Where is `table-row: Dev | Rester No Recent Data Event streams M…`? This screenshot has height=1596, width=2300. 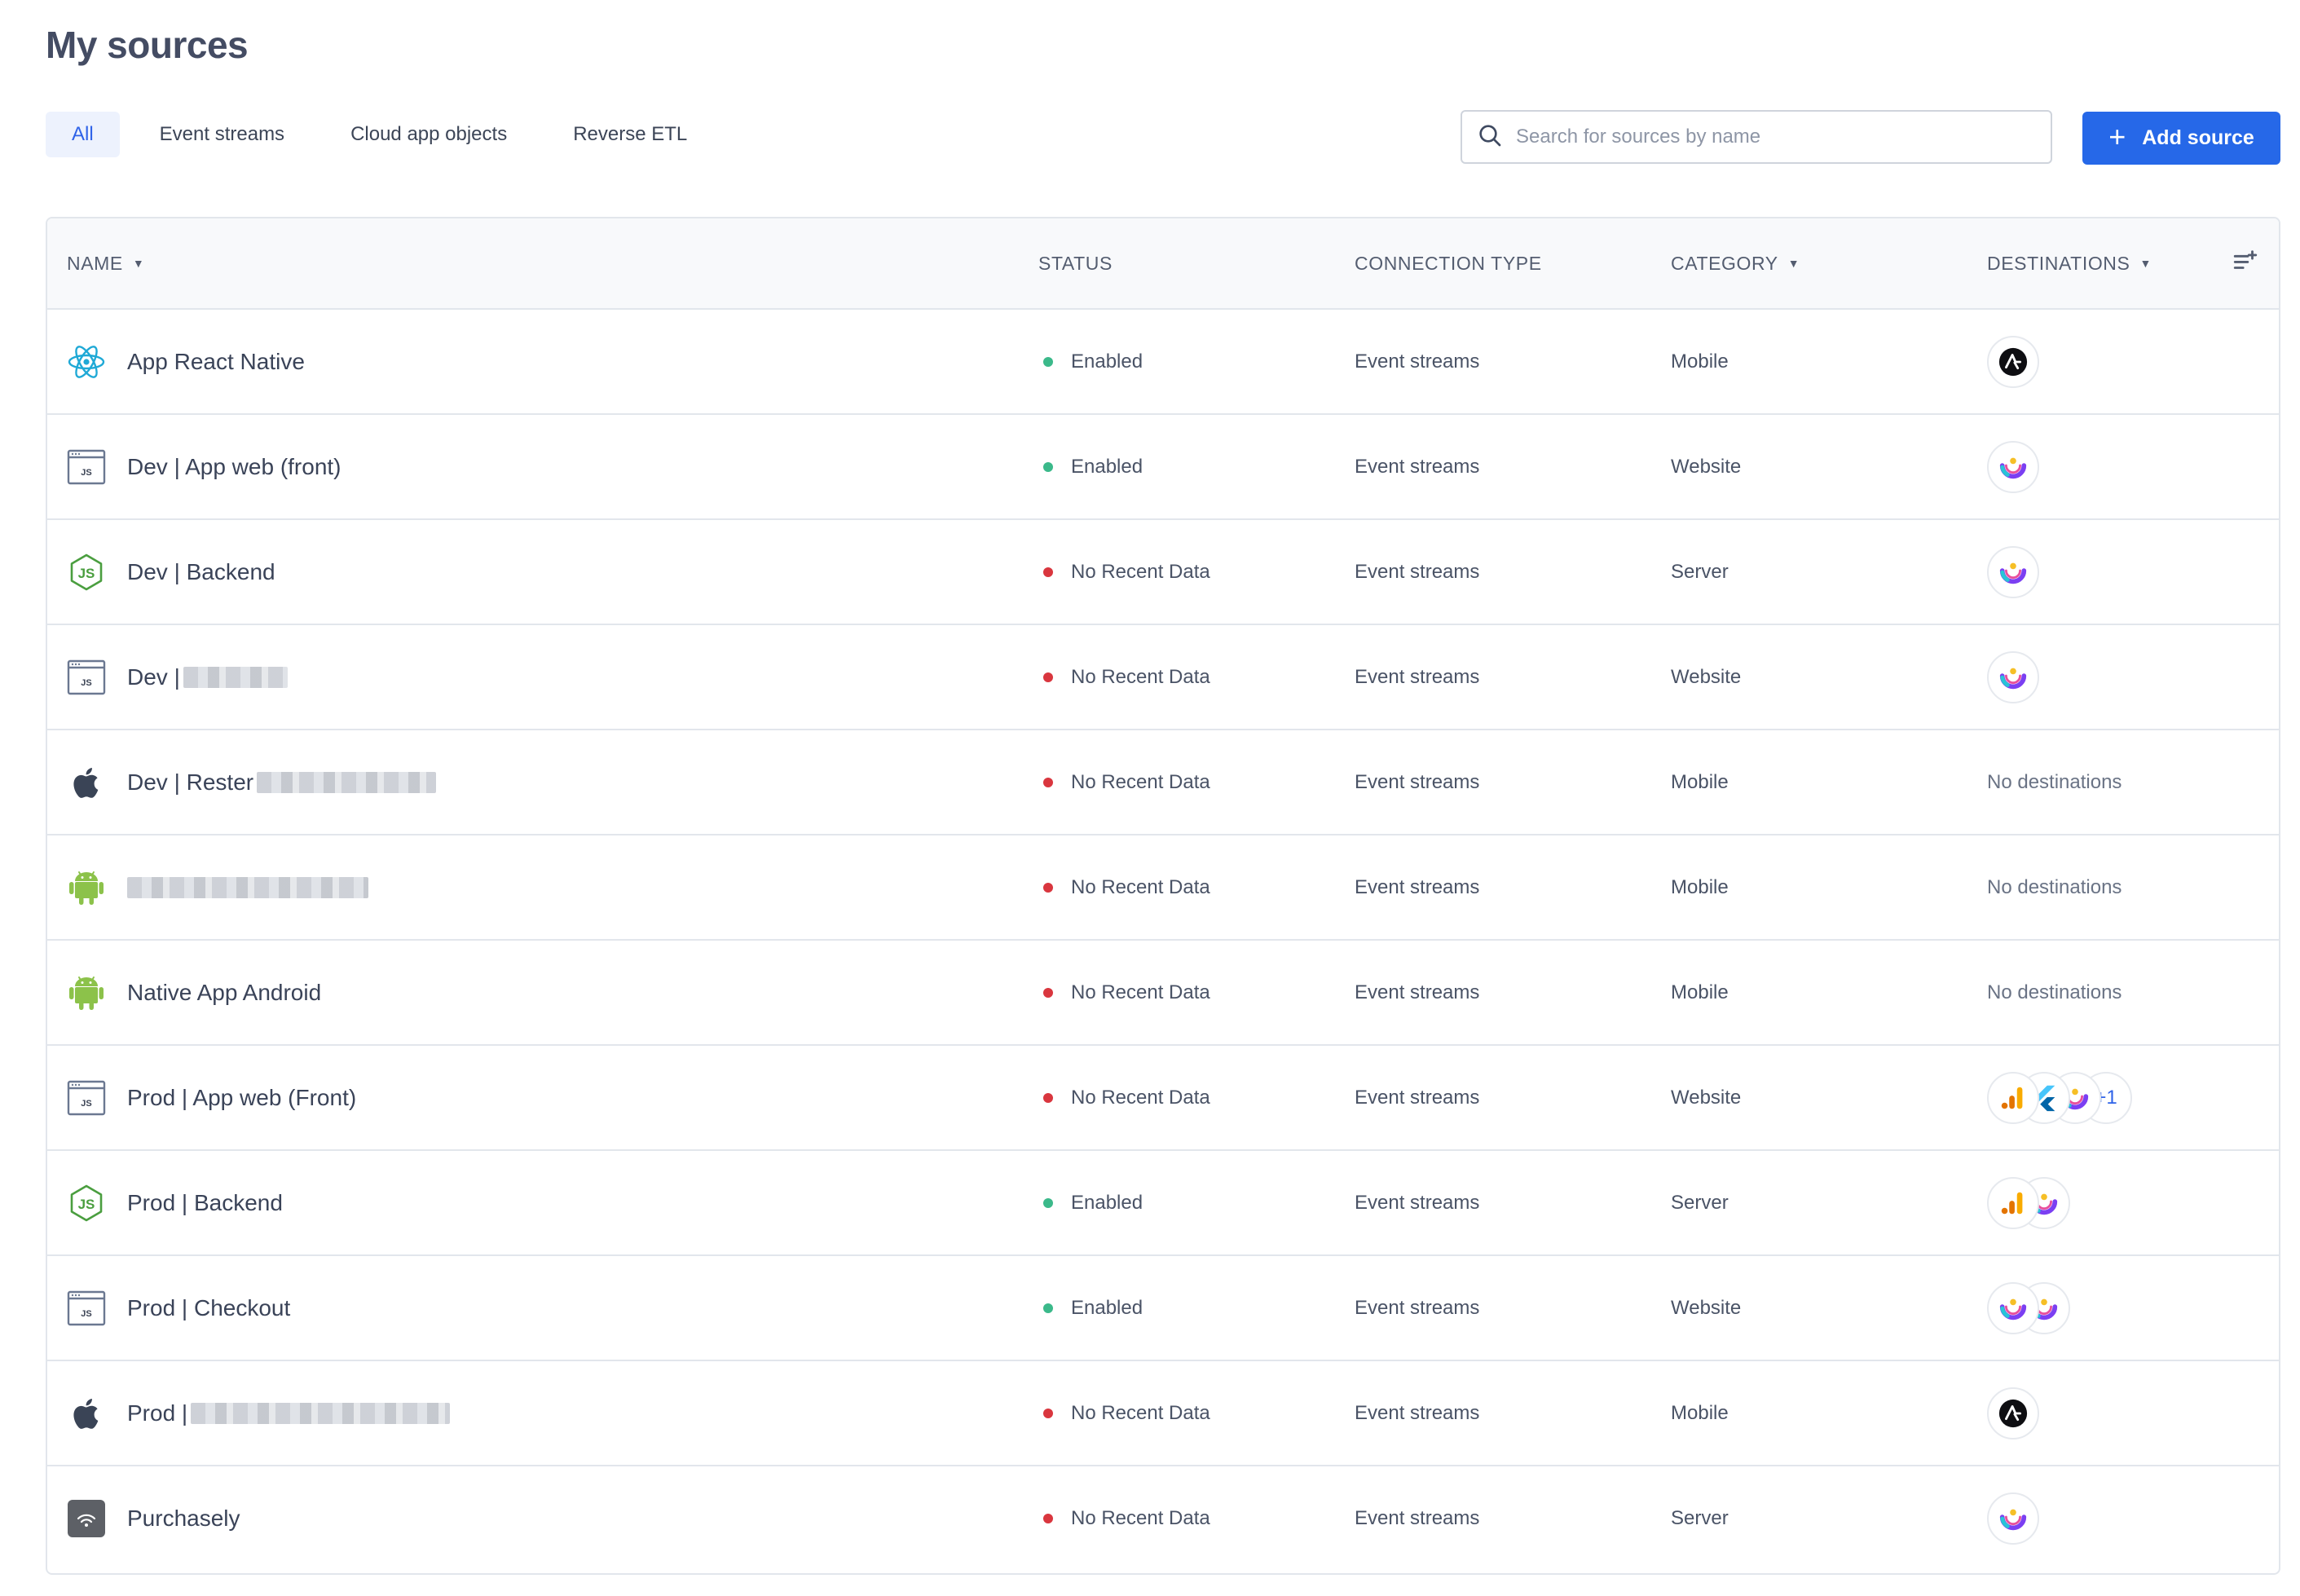
table-row: Dev | Rester No Recent Data Event streams M… is located at coordinates (1163, 782).